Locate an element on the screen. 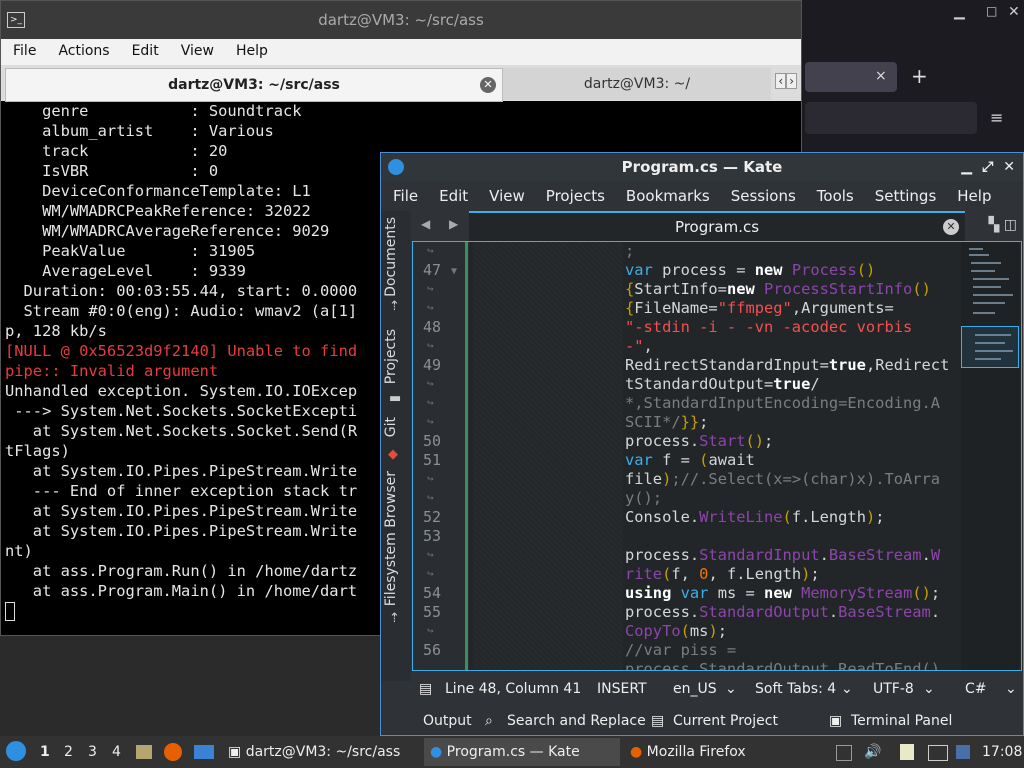  firefox-minimize-icon: ▁ is located at coordinates (959, 12).